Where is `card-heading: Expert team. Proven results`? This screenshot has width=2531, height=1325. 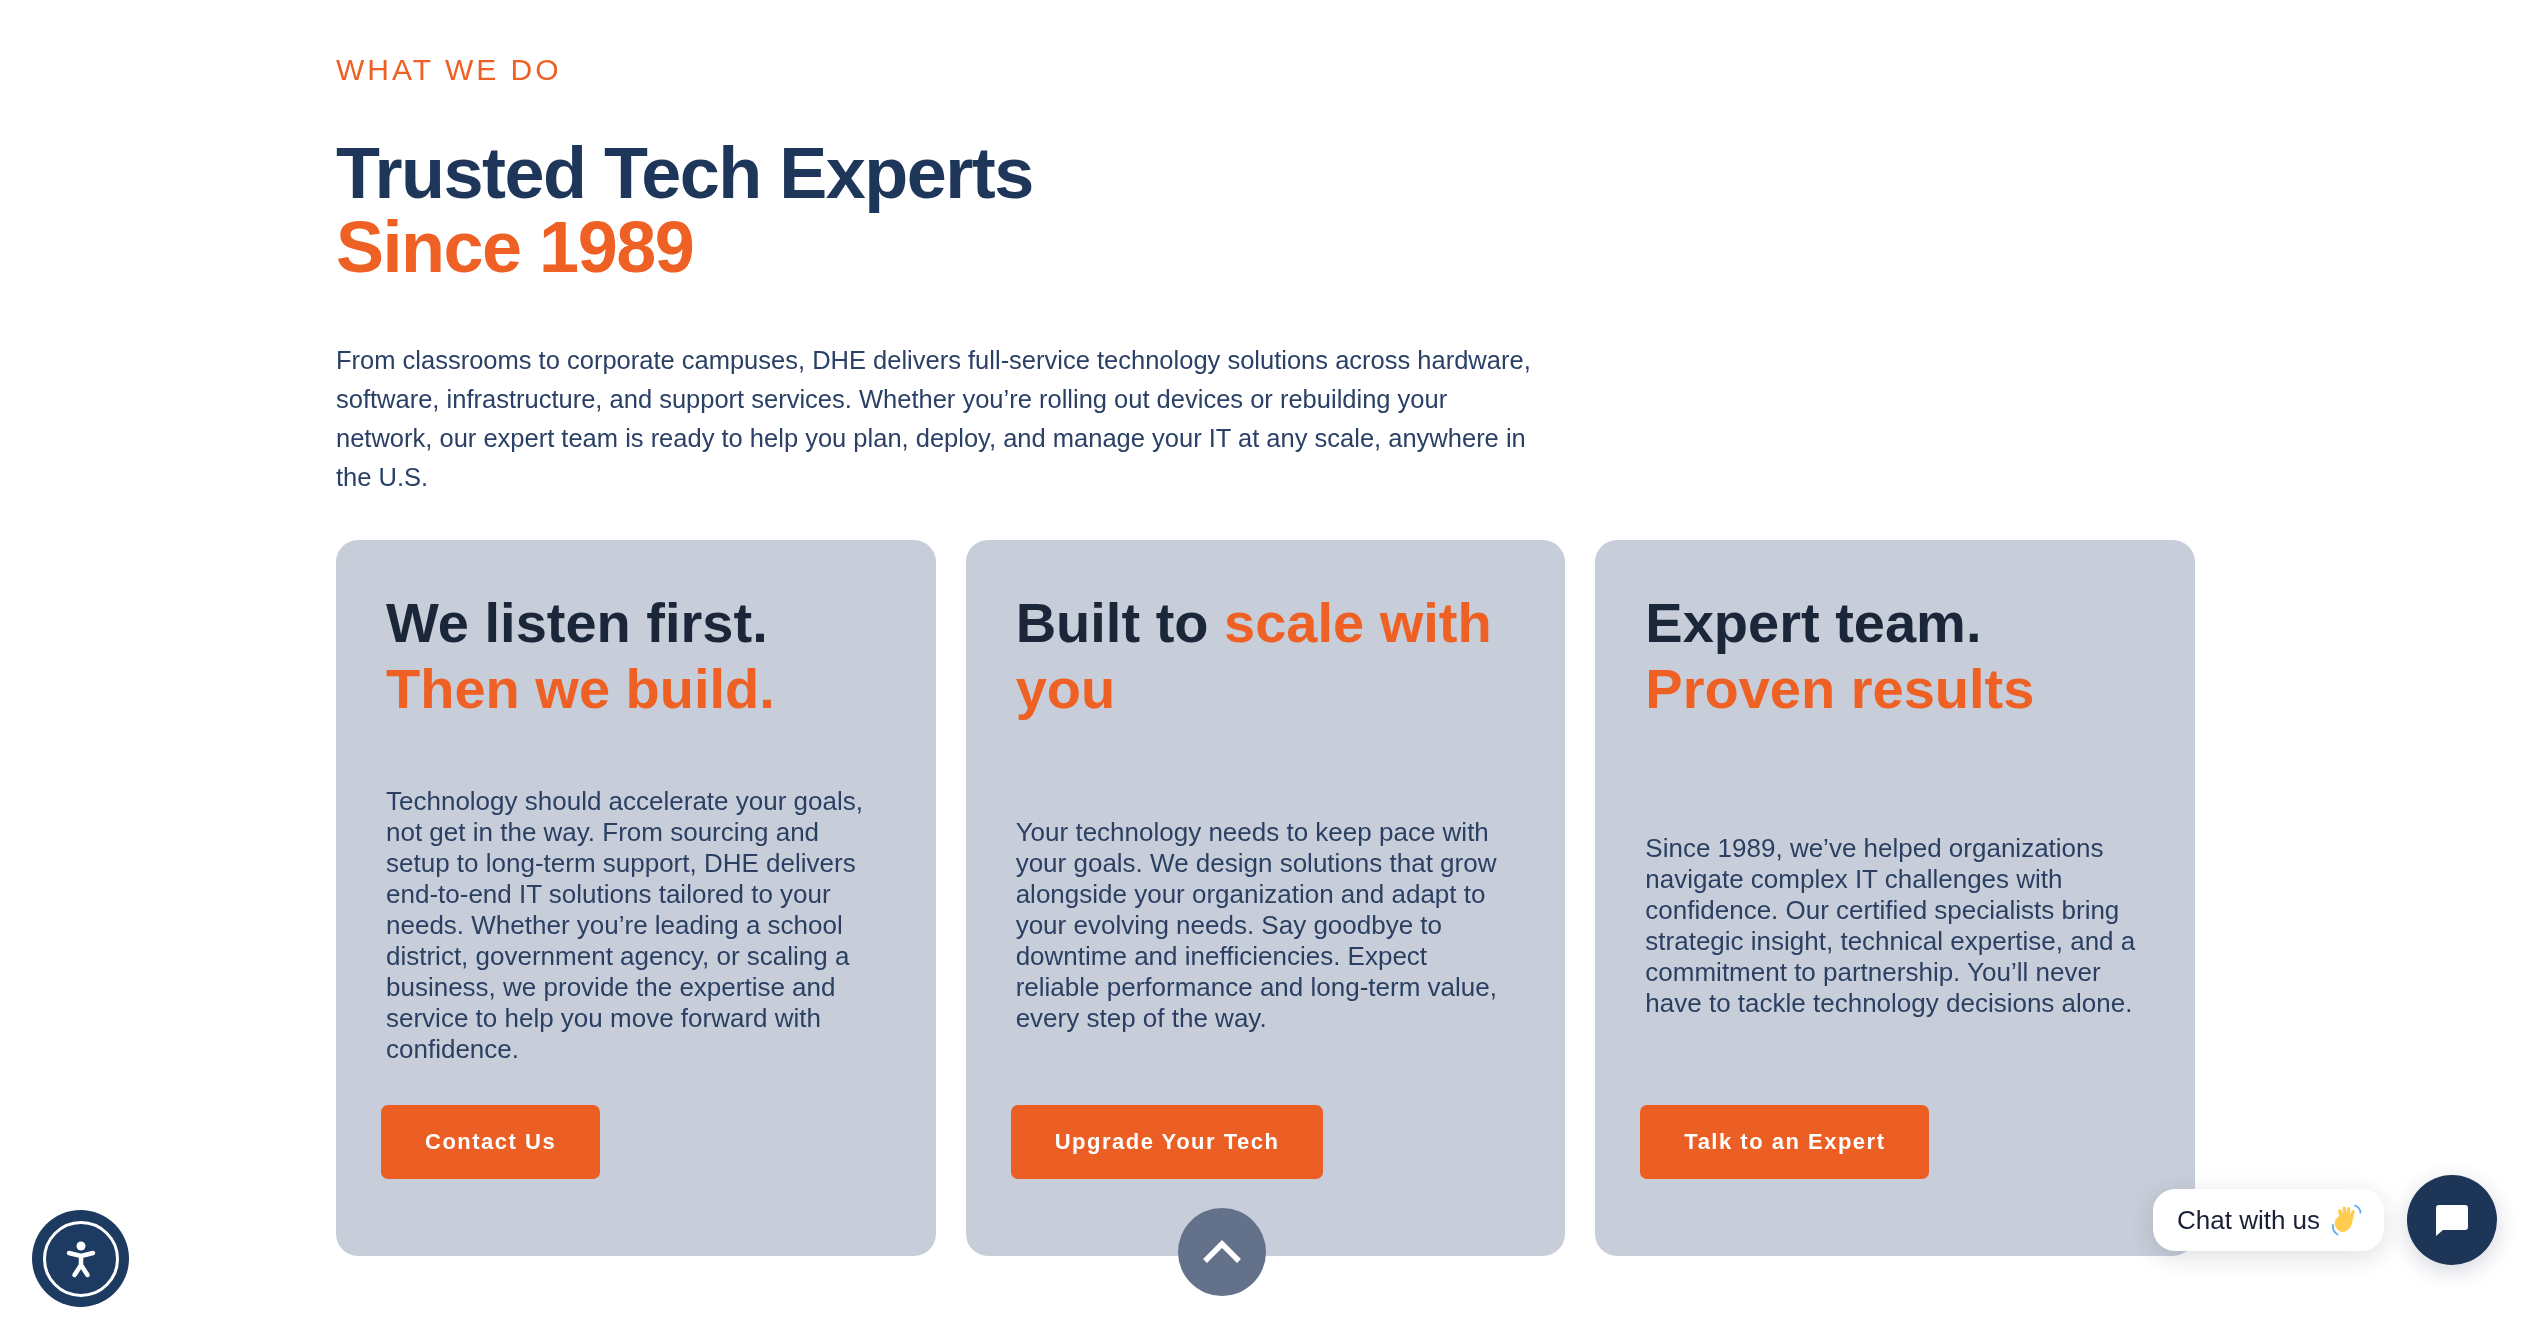
card-heading: Expert team. Proven results is located at coordinates (1840, 656).